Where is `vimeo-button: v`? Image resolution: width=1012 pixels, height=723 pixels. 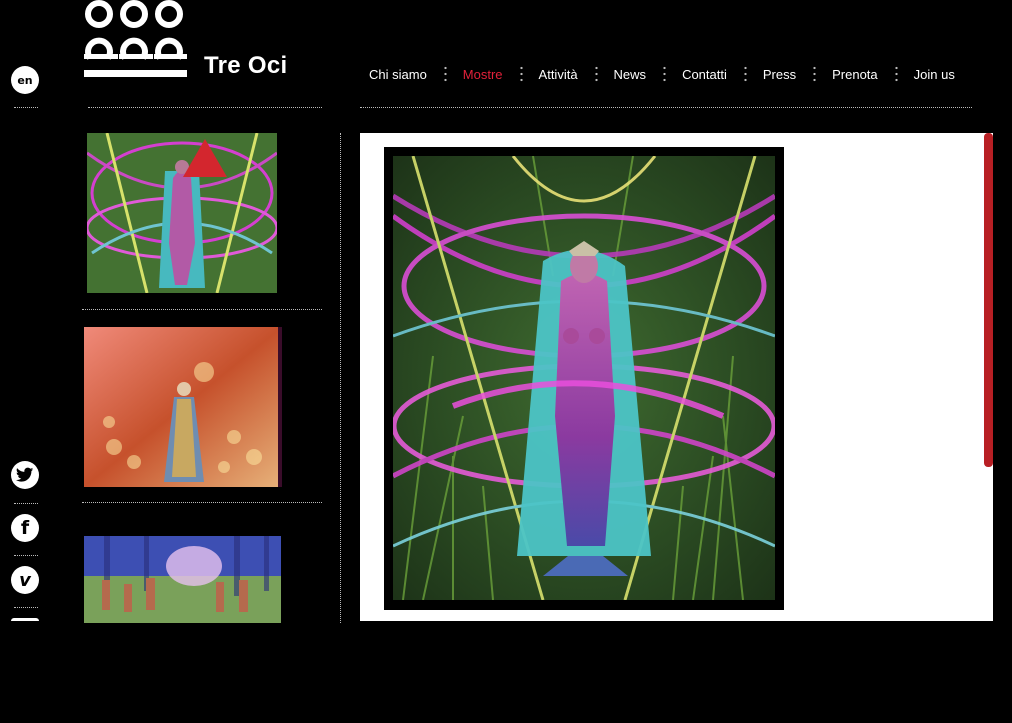
vimeo-button: v is located at coordinates (25, 580).